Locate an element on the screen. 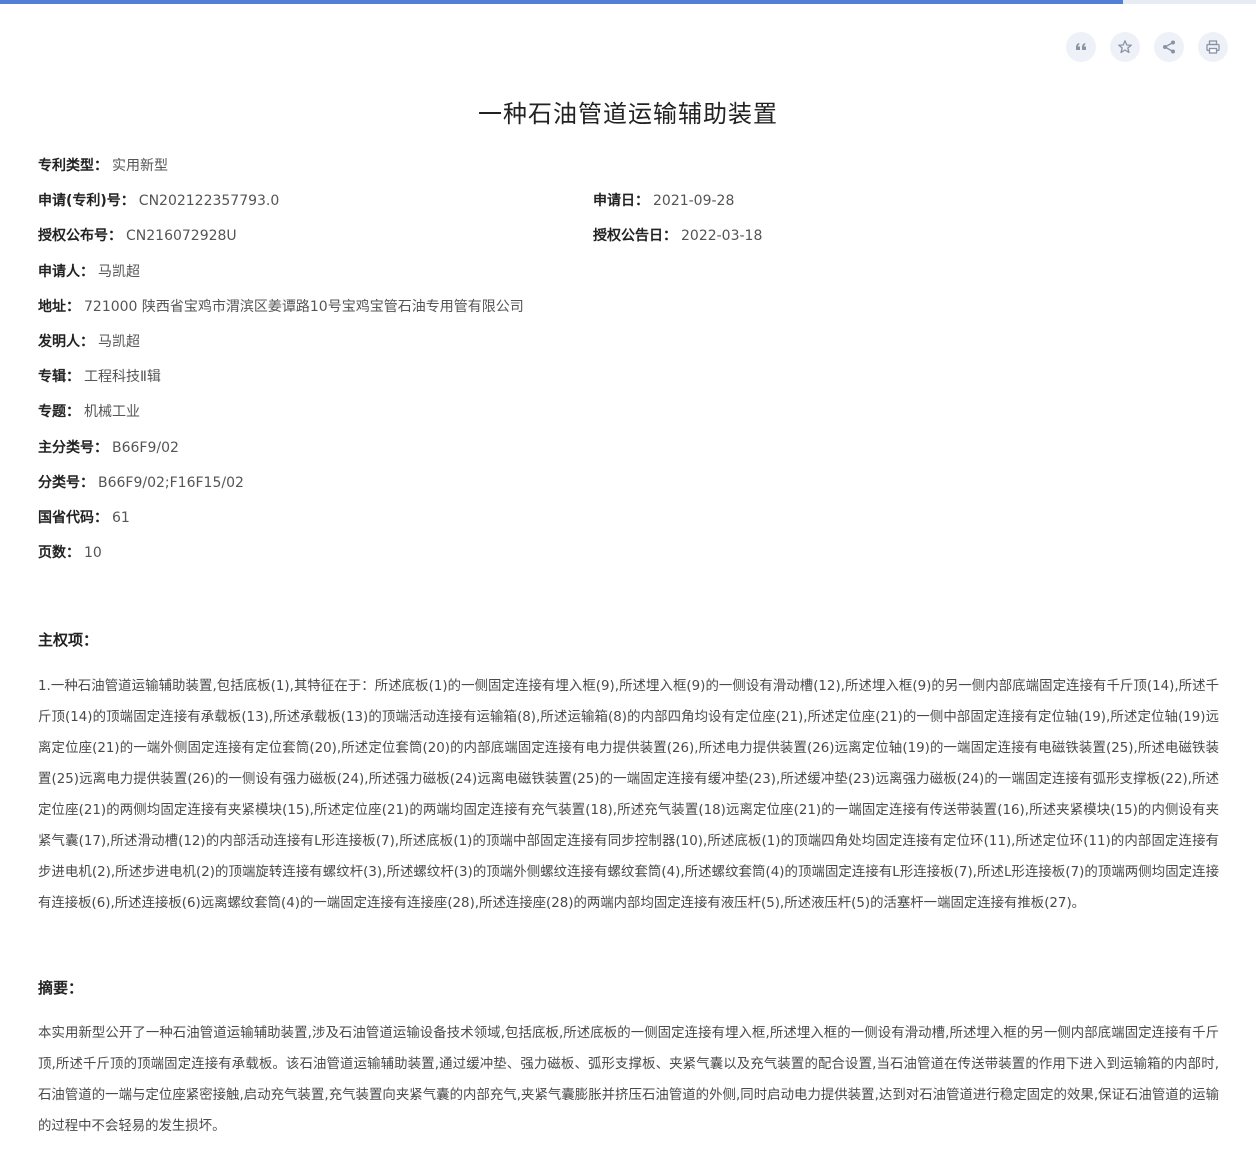 Image resolution: width=1256 pixels, height=1162 pixels. application-no-field: 申请(专利)号： CN202122357793.0 is located at coordinates (158, 201).